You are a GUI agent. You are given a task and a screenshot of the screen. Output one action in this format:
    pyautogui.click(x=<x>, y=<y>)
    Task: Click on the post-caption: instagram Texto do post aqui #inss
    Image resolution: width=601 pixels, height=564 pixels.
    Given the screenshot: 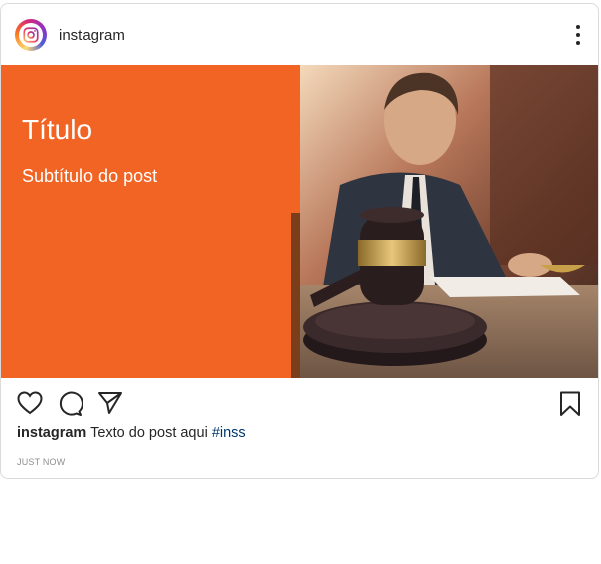 What is the action you would take?
    pyautogui.click(x=131, y=433)
    